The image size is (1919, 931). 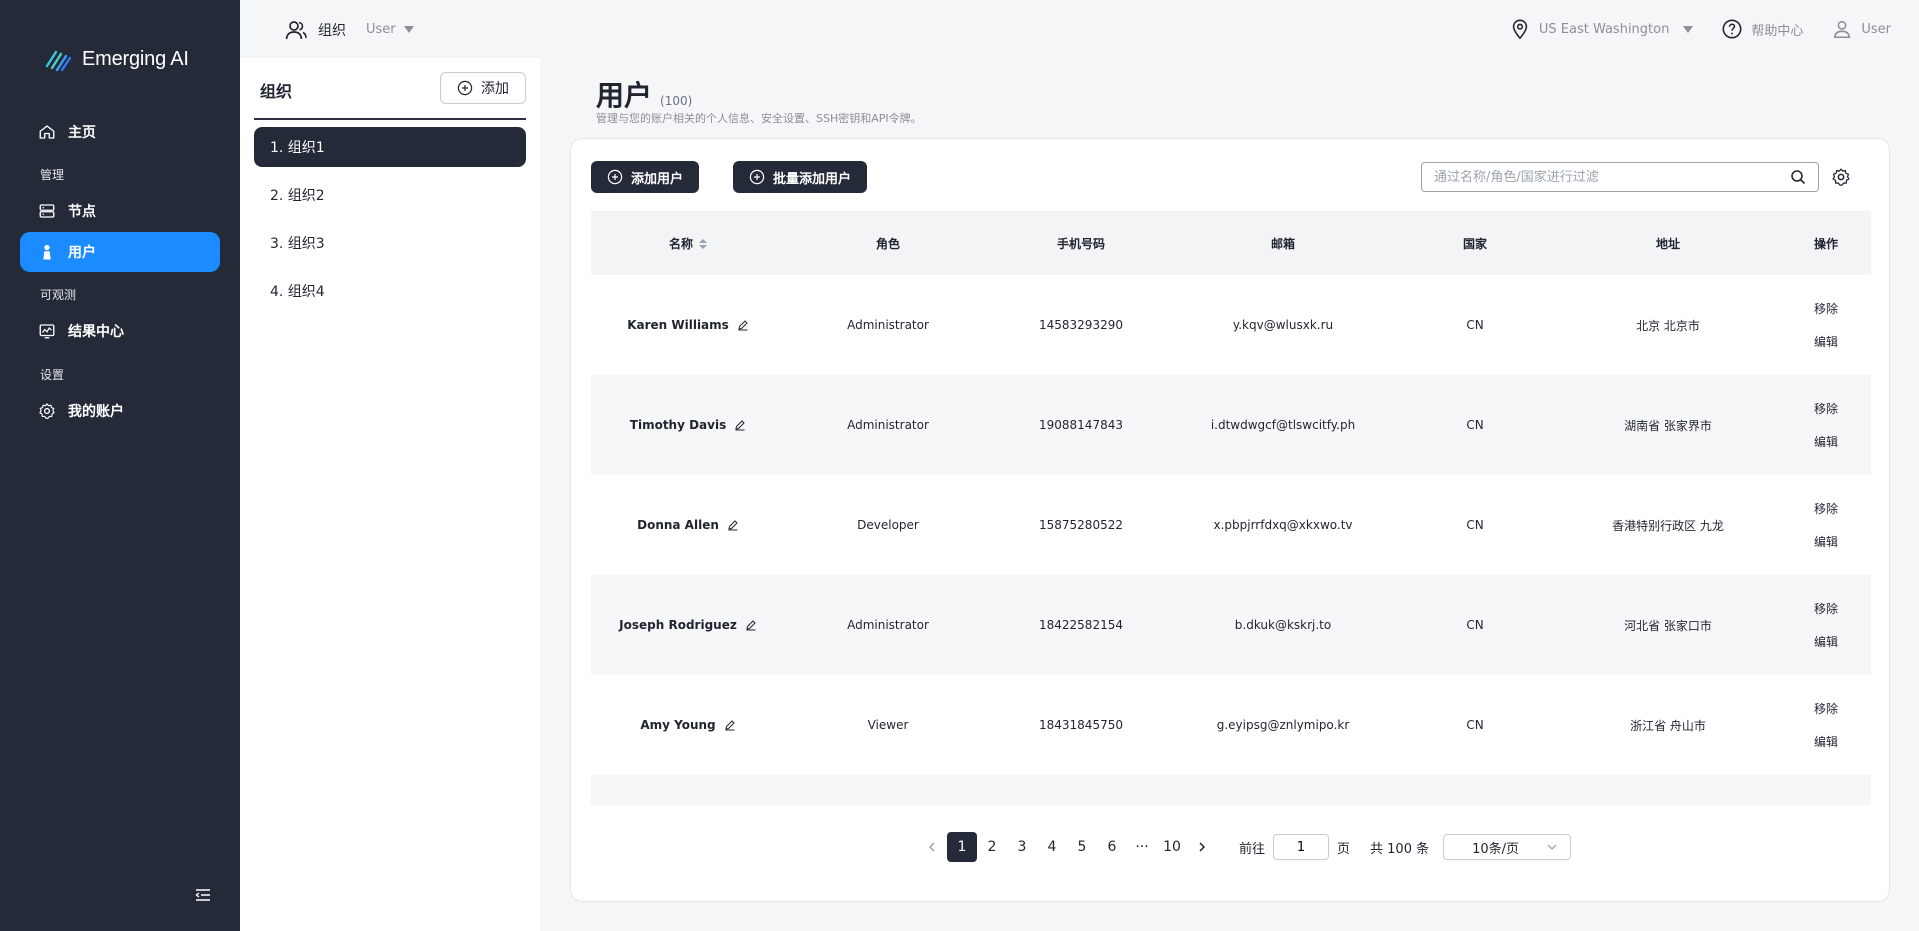 What do you see at coordinates (120, 211) in the screenshot?
I see `sidebar-item-nodes: 节点` at bounding box center [120, 211].